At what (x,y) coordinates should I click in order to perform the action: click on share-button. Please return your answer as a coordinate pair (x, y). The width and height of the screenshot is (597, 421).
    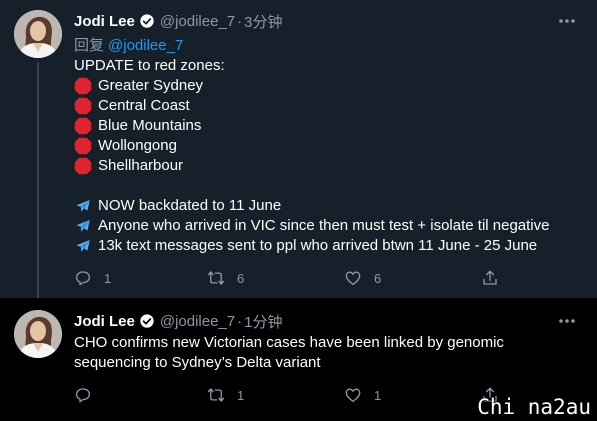
    Looking at the image, I should click on (490, 278).